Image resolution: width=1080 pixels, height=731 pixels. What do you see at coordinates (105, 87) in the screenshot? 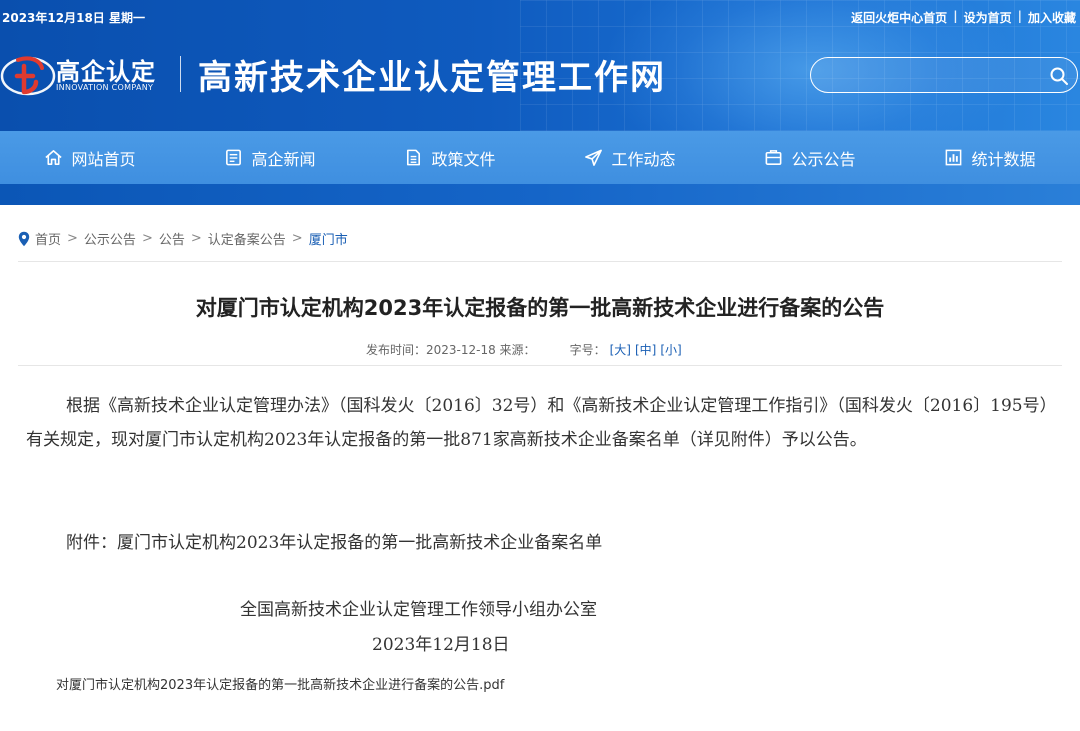
I see `logo-subtitle: INNOVATION COMPANY` at bounding box center [105, 87].